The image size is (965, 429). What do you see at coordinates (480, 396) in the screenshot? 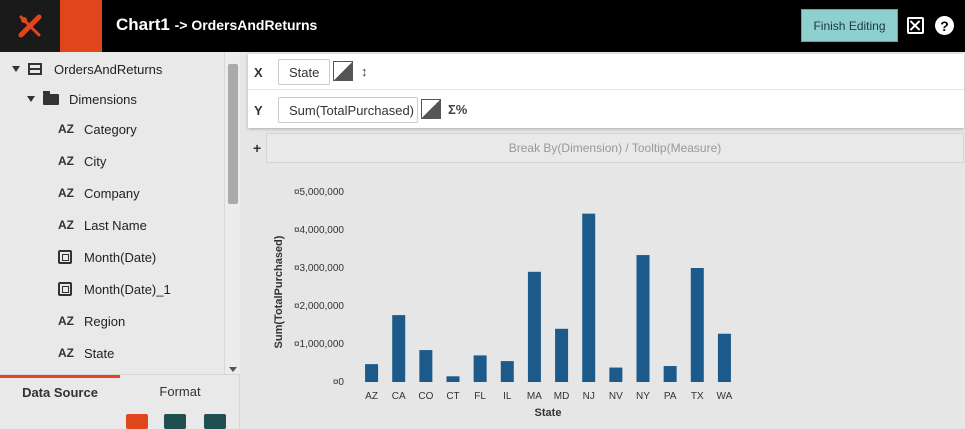
I see `x-tick-label: FL` at bounding box center [480, 396].